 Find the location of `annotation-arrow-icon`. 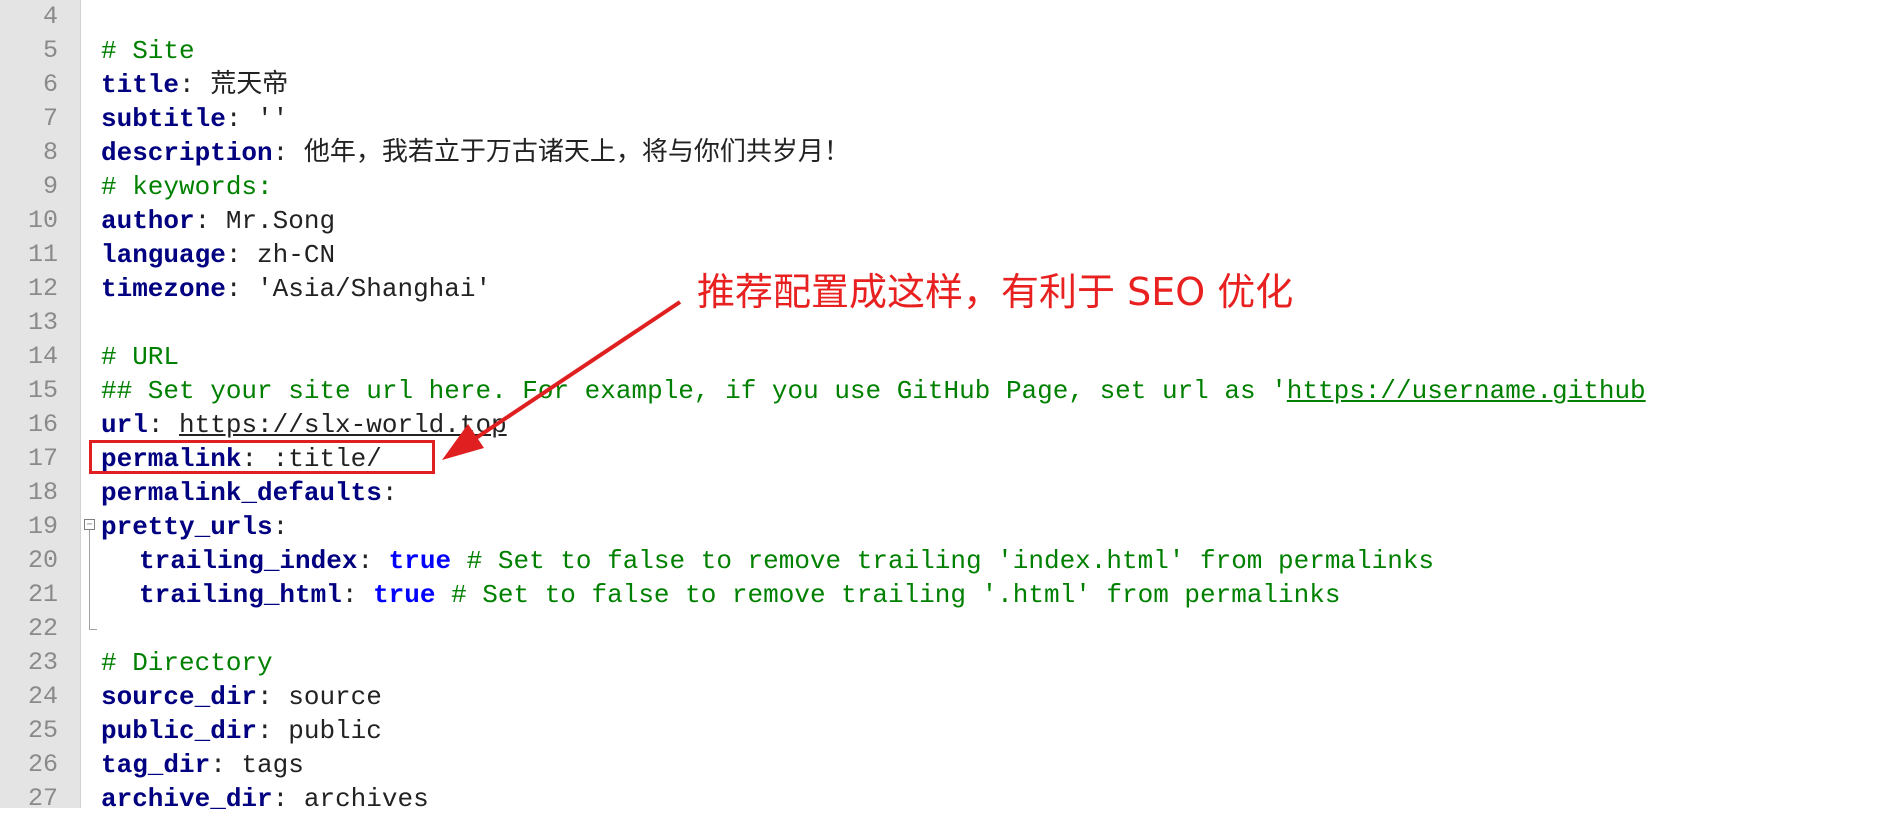

annotation-arrow-icon is located at coordinates (562, 380).